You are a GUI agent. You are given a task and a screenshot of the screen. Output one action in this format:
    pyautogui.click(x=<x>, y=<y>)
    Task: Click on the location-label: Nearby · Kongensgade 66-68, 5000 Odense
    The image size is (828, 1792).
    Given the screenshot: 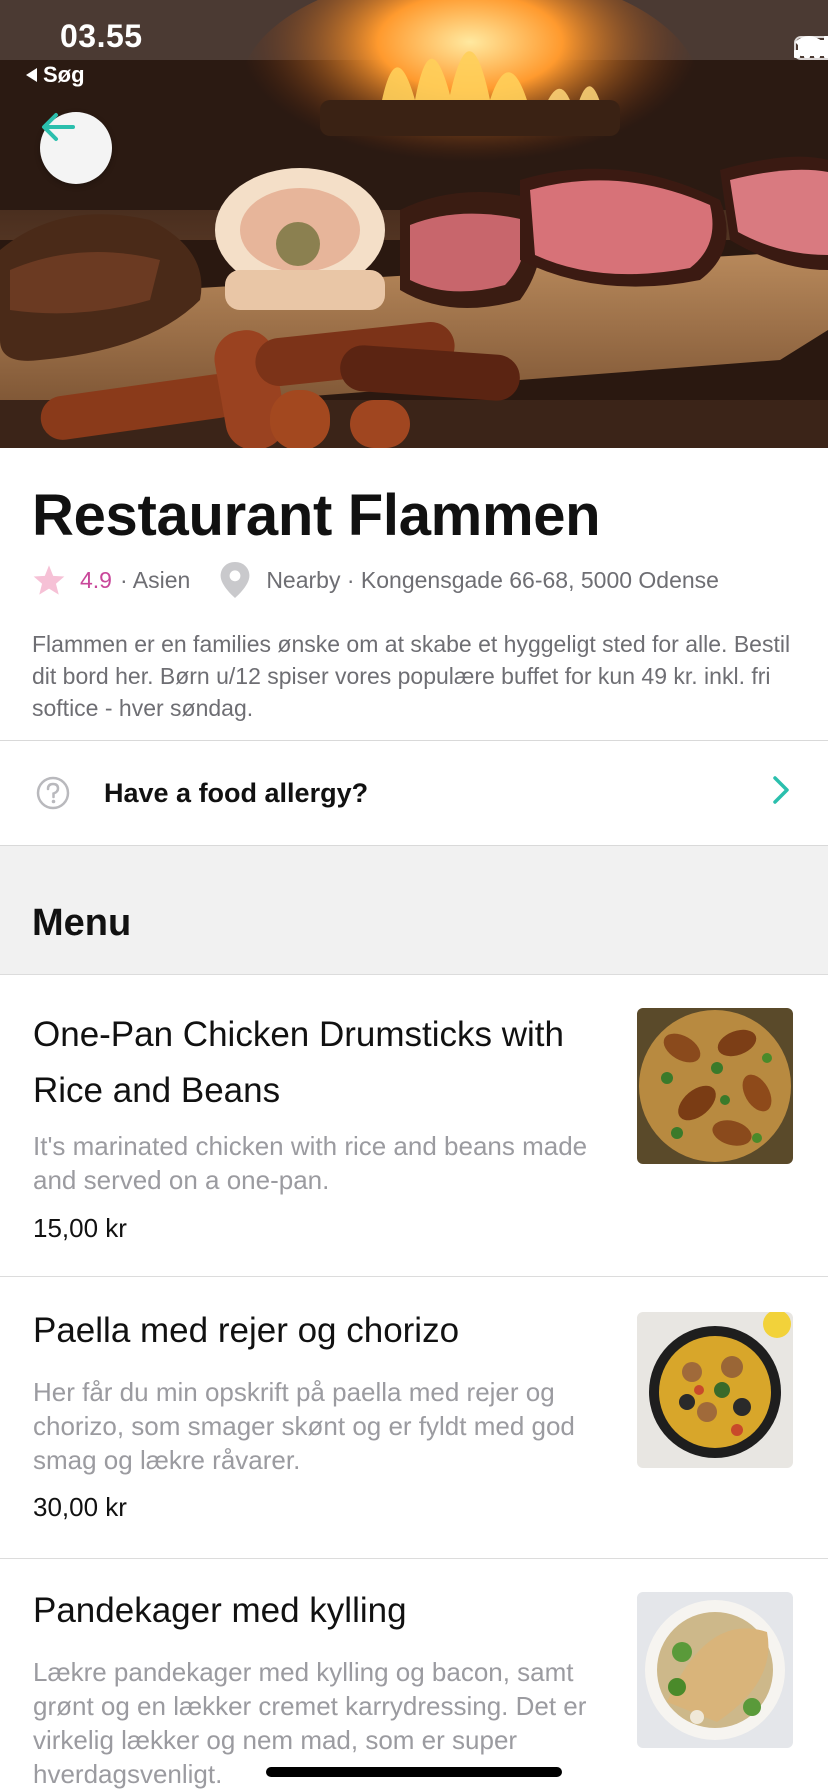 What is the action you would take?
    pyautogui.click(x=492, y=579)
    